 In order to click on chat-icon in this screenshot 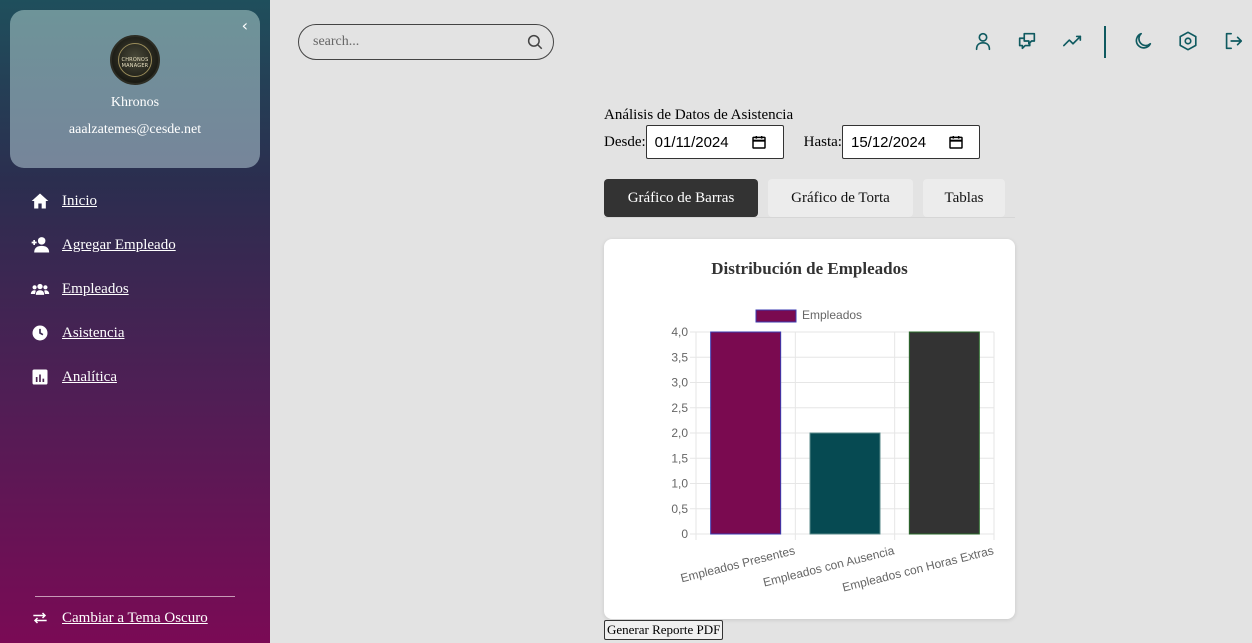, I will do `click(1028, 42)`.